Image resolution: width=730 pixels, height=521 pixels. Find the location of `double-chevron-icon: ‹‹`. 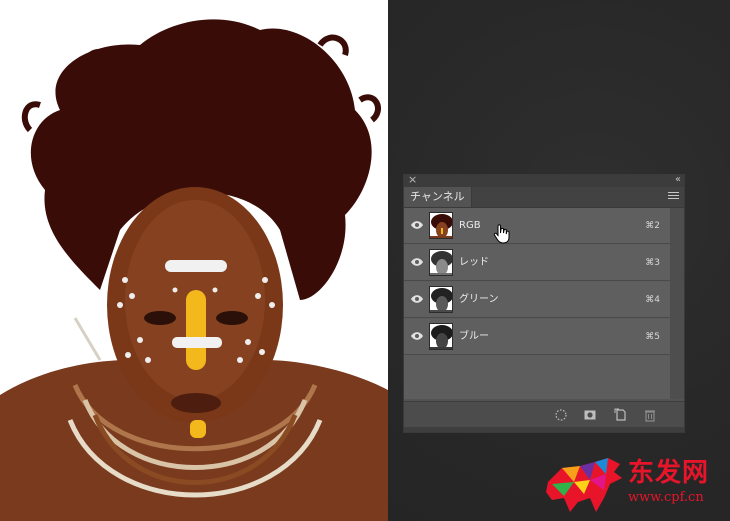

double-chevron-icon: ‹‹ is located at coordinates (678, 180).